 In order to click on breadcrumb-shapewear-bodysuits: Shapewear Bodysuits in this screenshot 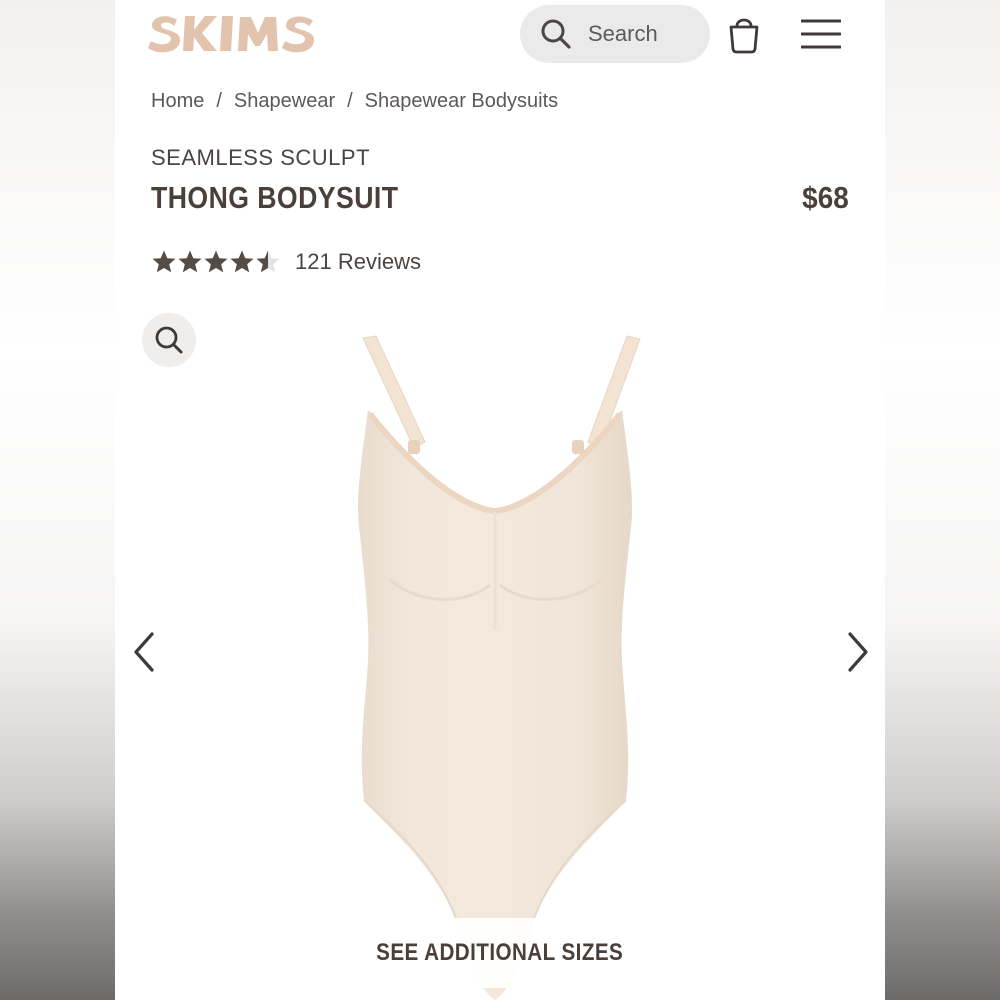, I will do `click(461, 101)`.